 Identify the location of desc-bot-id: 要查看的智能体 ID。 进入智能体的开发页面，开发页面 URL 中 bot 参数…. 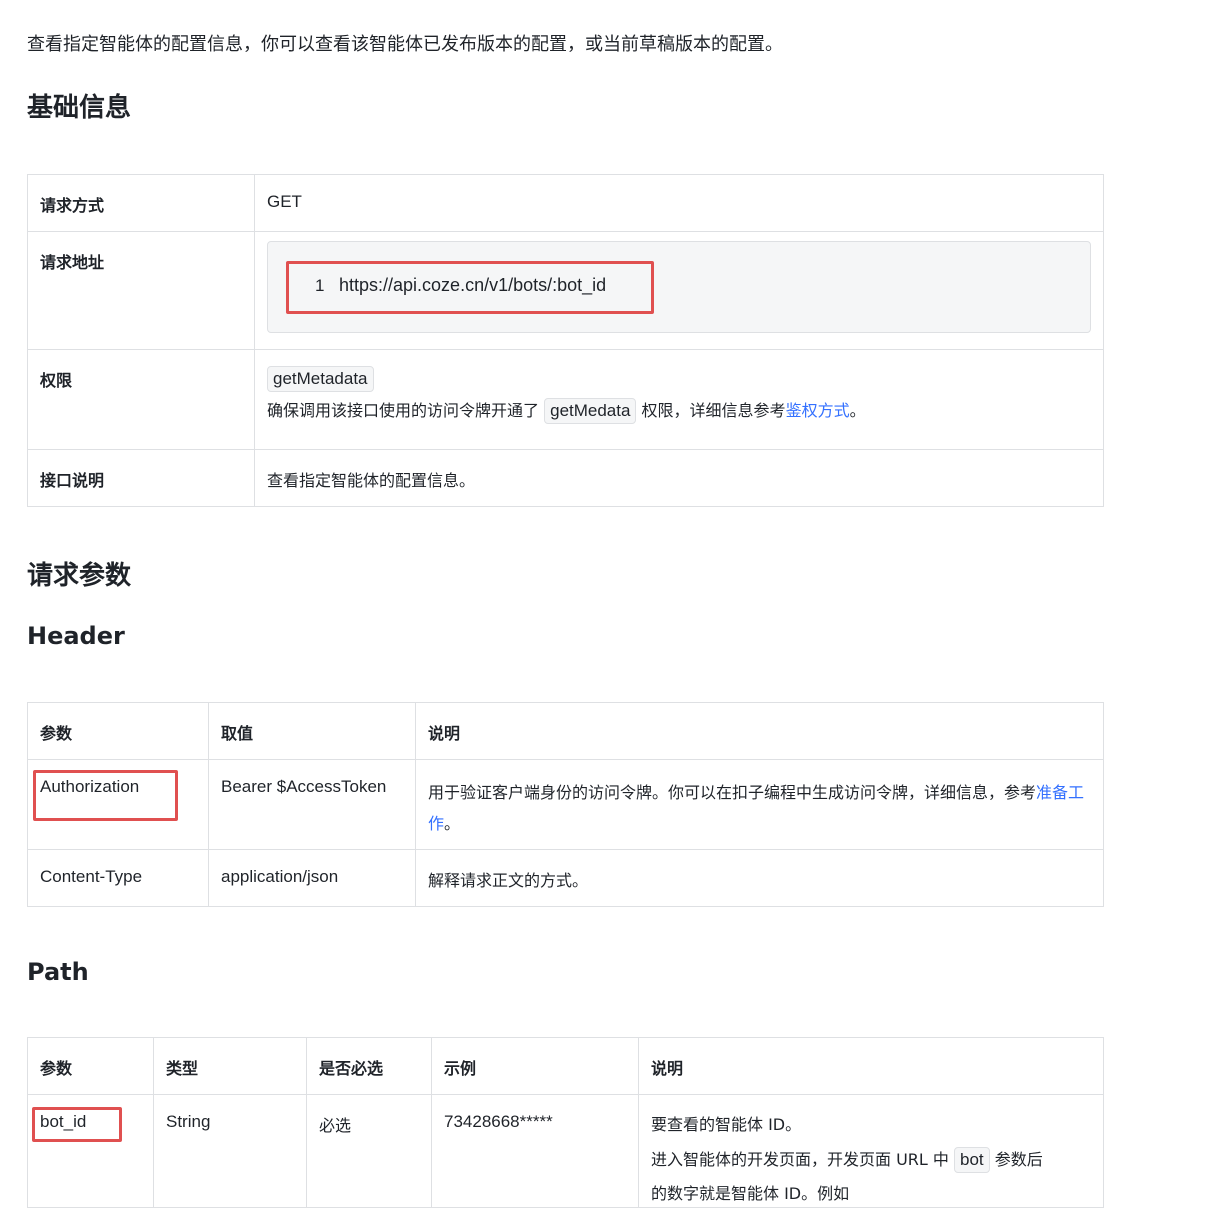
(871, 1151).